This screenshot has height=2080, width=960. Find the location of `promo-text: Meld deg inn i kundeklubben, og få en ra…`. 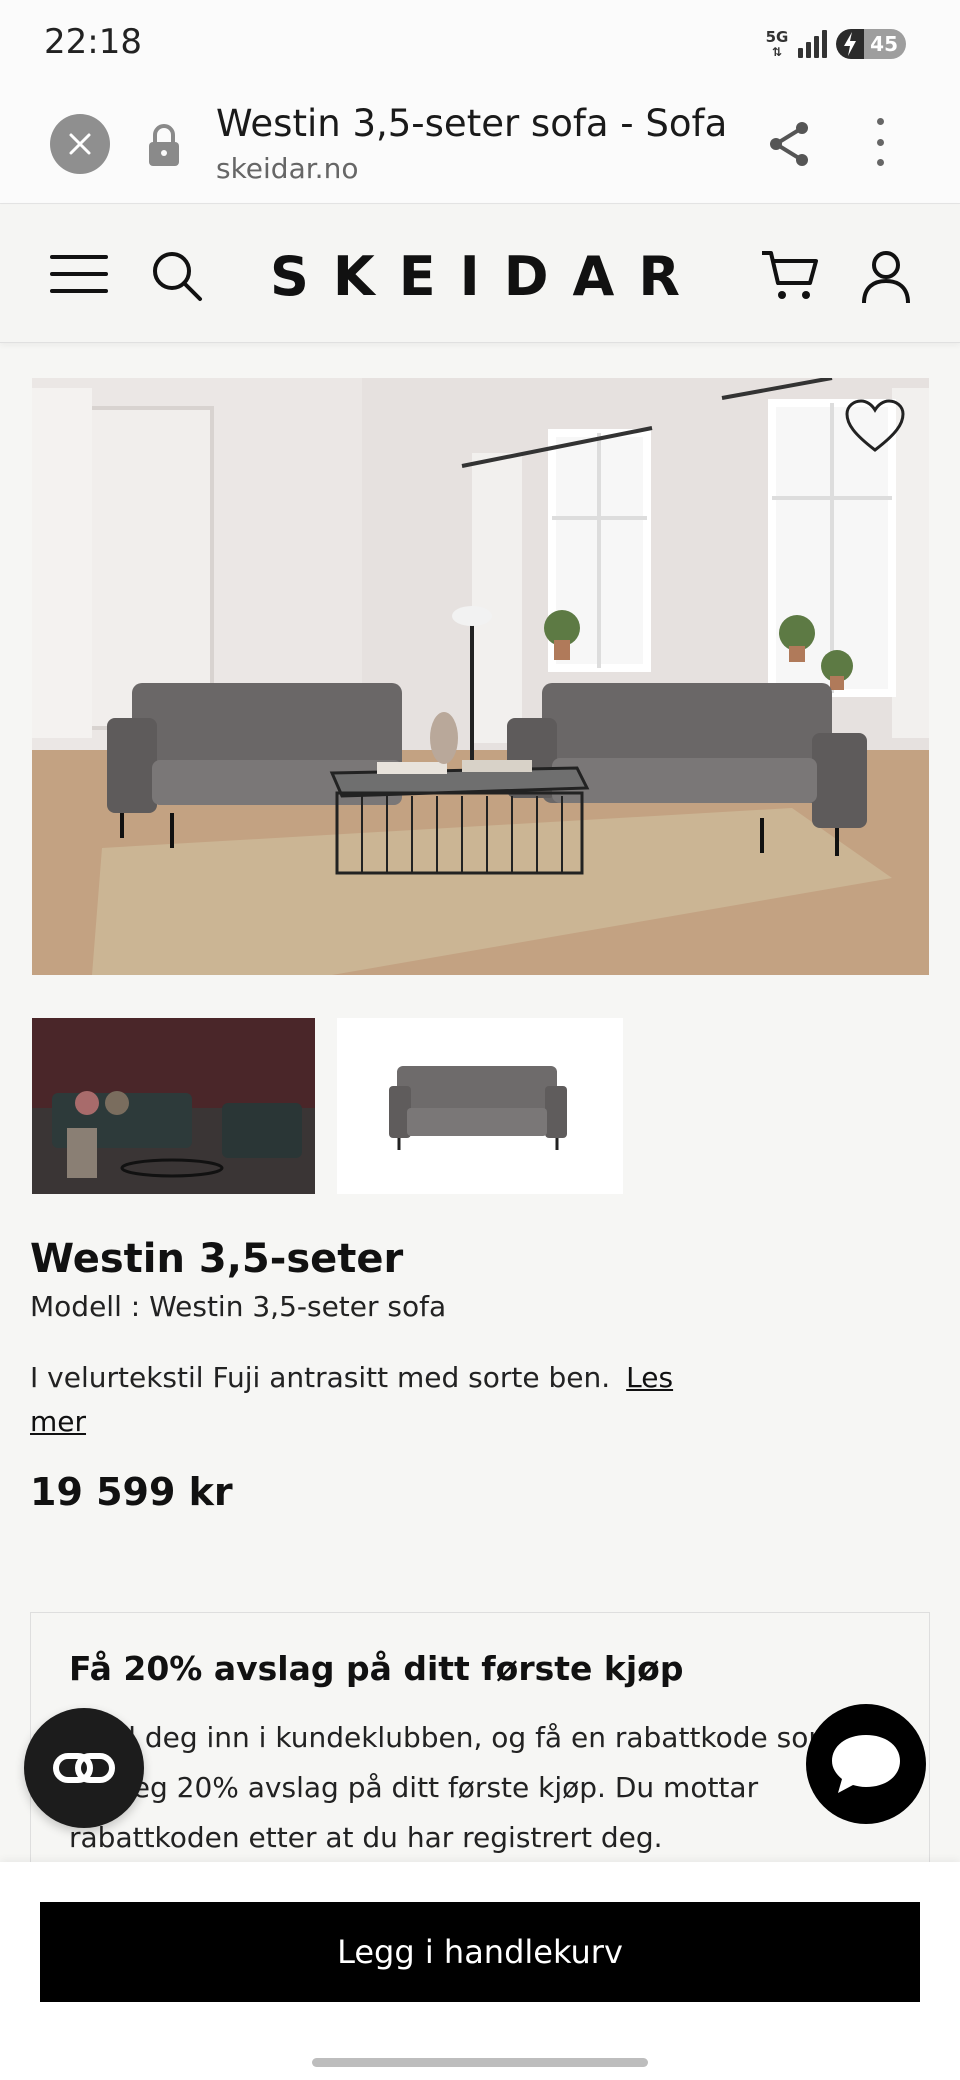

promo-text: Meld deg inn i kundeklubben, og få en ra… is located at coordinates (452, 1787).